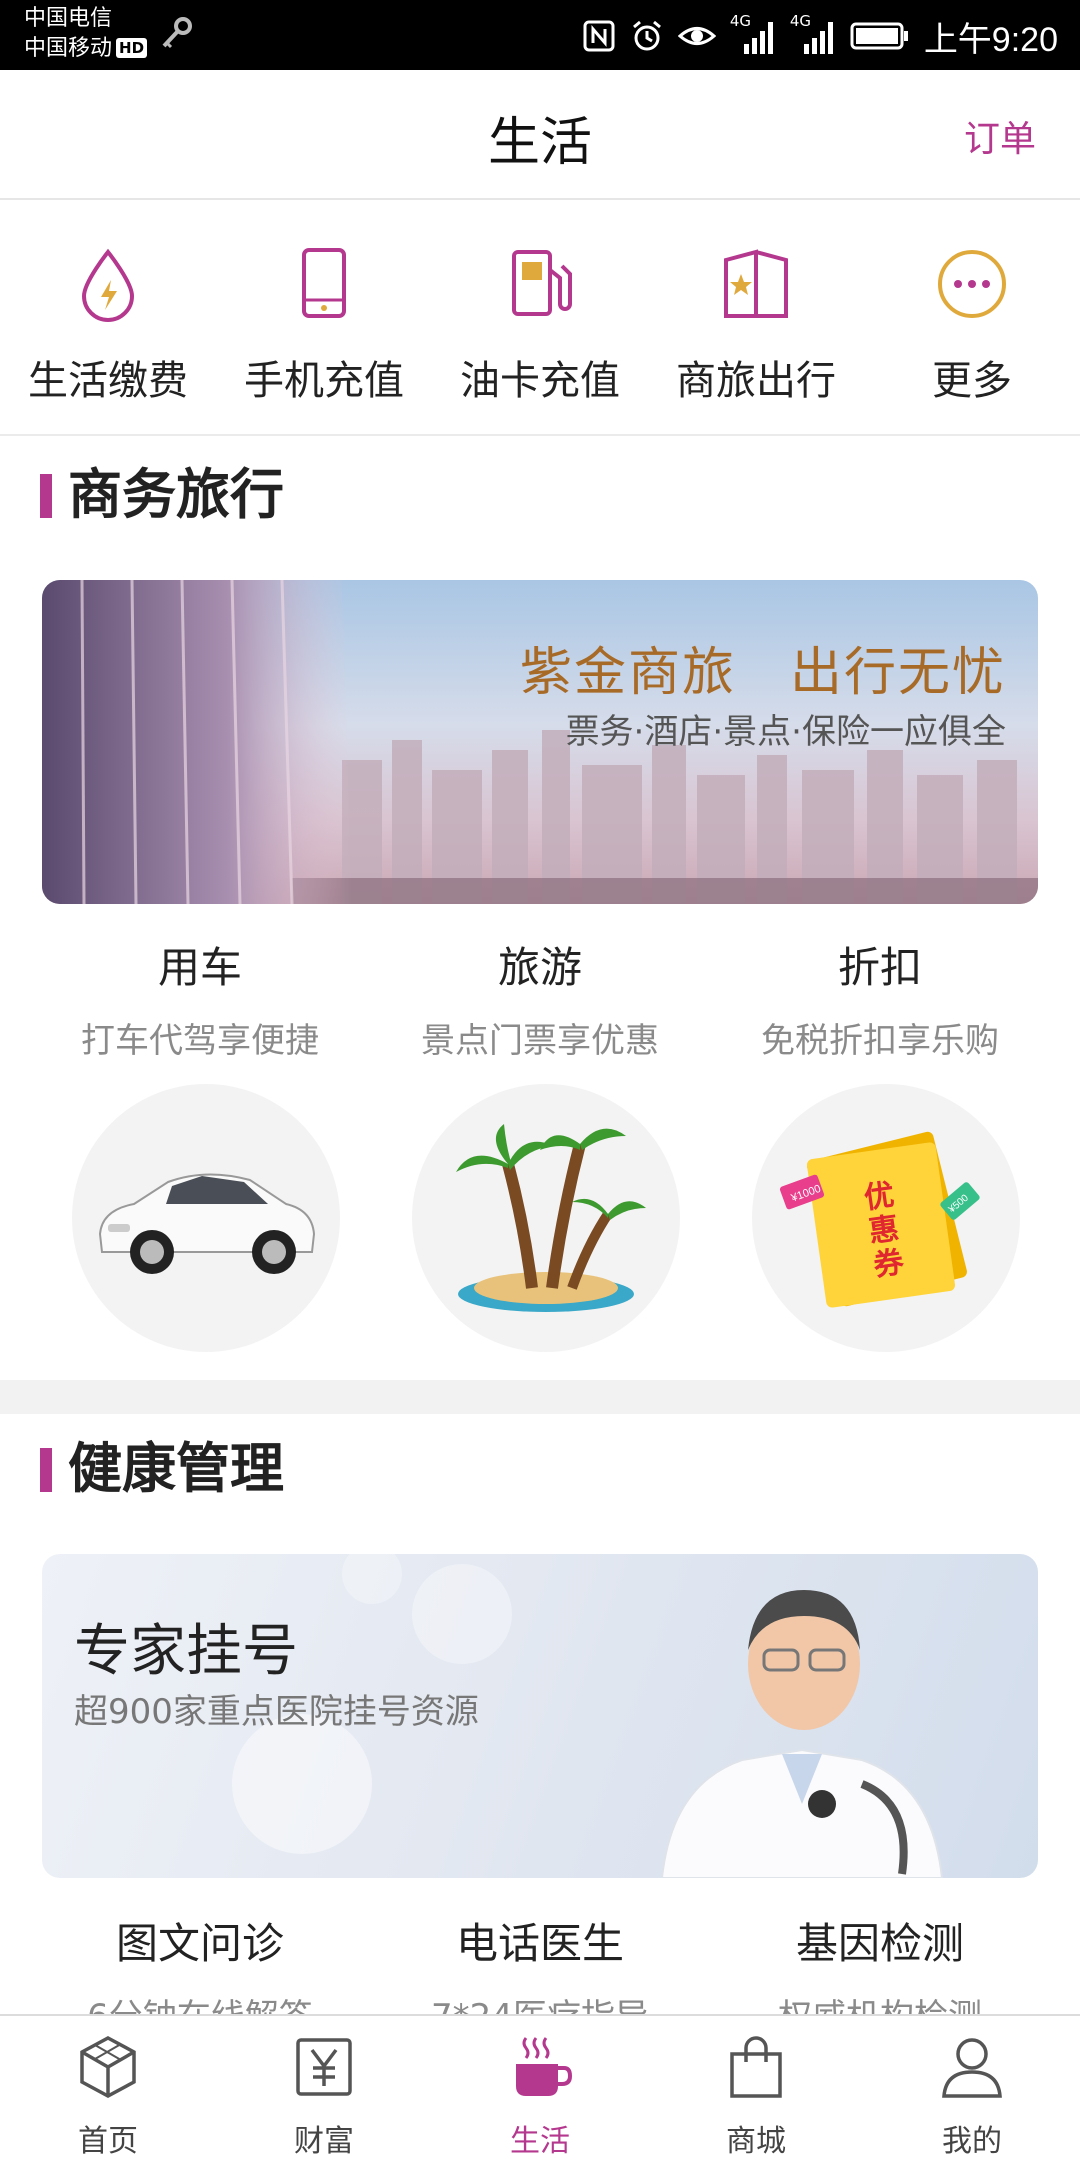 The width and height of the screenshot is (1080, 2160). What do you see at coordinates (132, 48) in the screenshot?
I see `hd-badge: HD` at bounding box center [132, 48].